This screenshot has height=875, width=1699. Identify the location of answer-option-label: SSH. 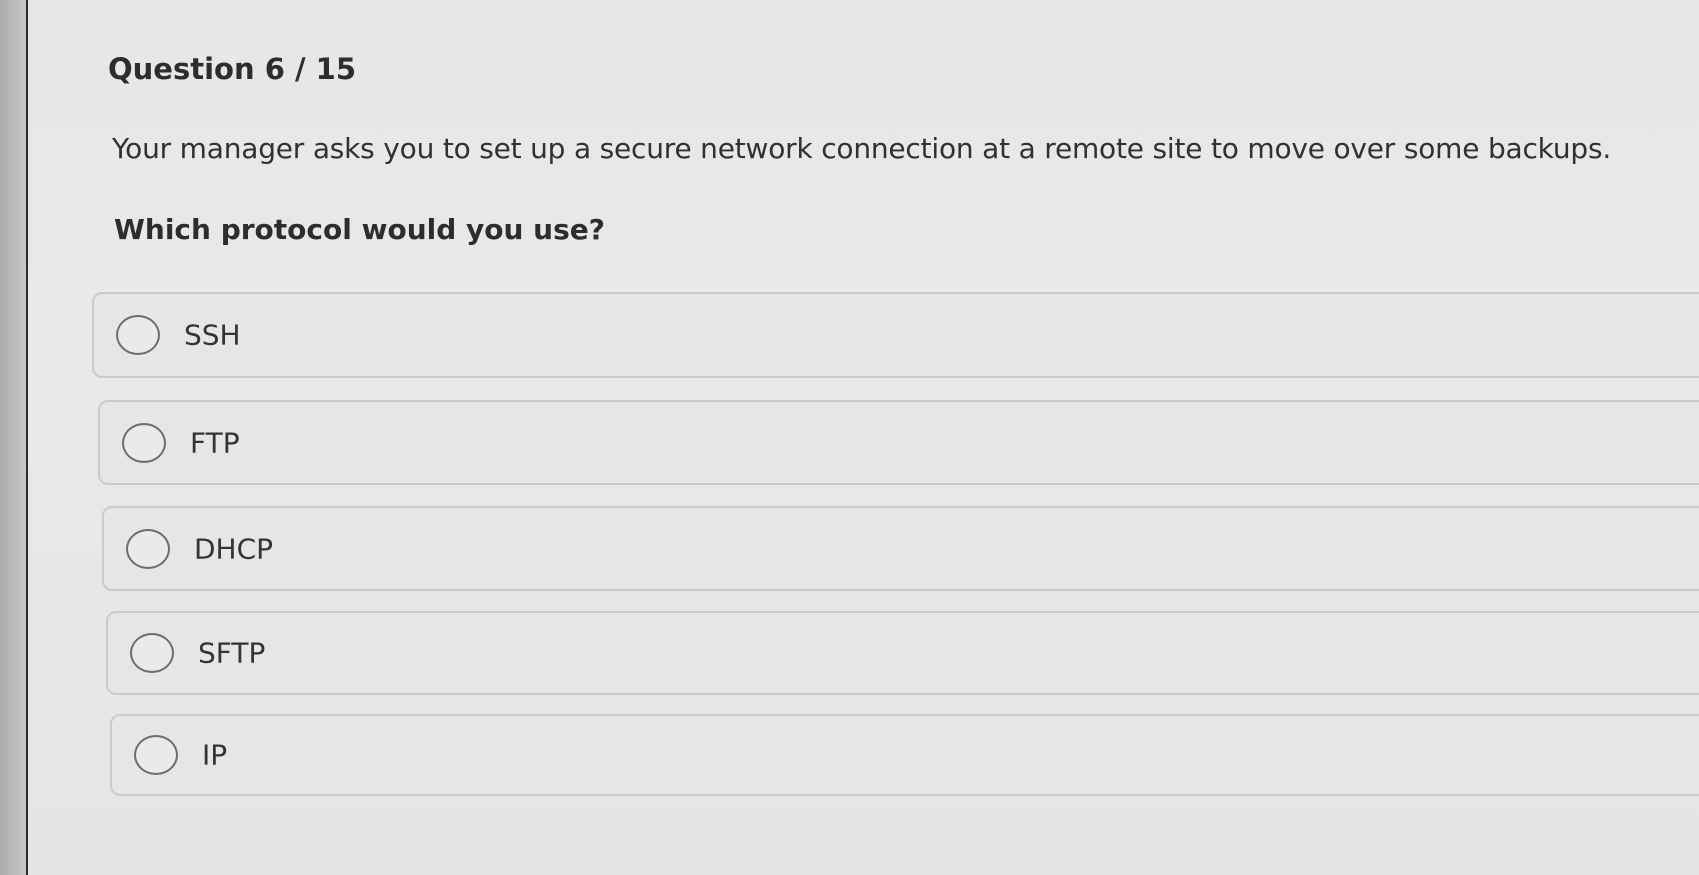
(212, 335).